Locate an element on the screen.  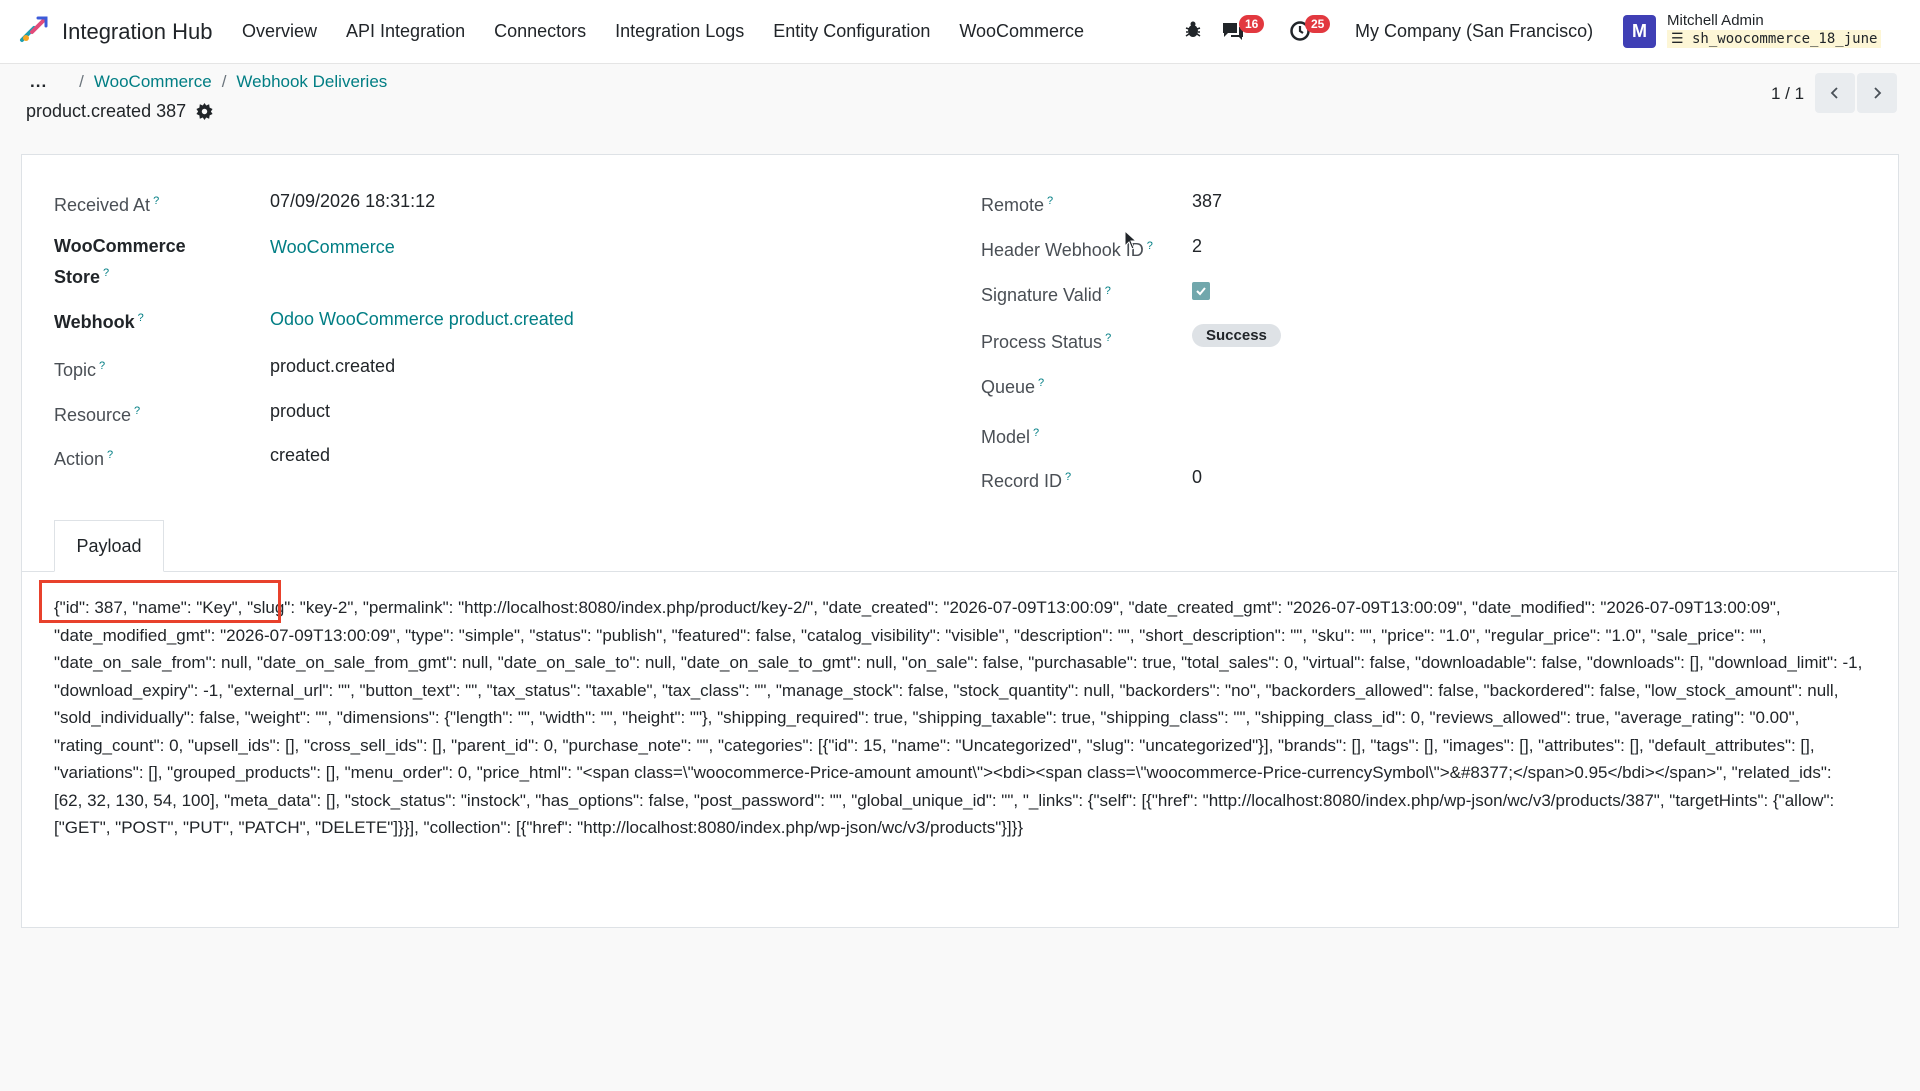
value-topic: product.created is located at coordinates (332, 366).